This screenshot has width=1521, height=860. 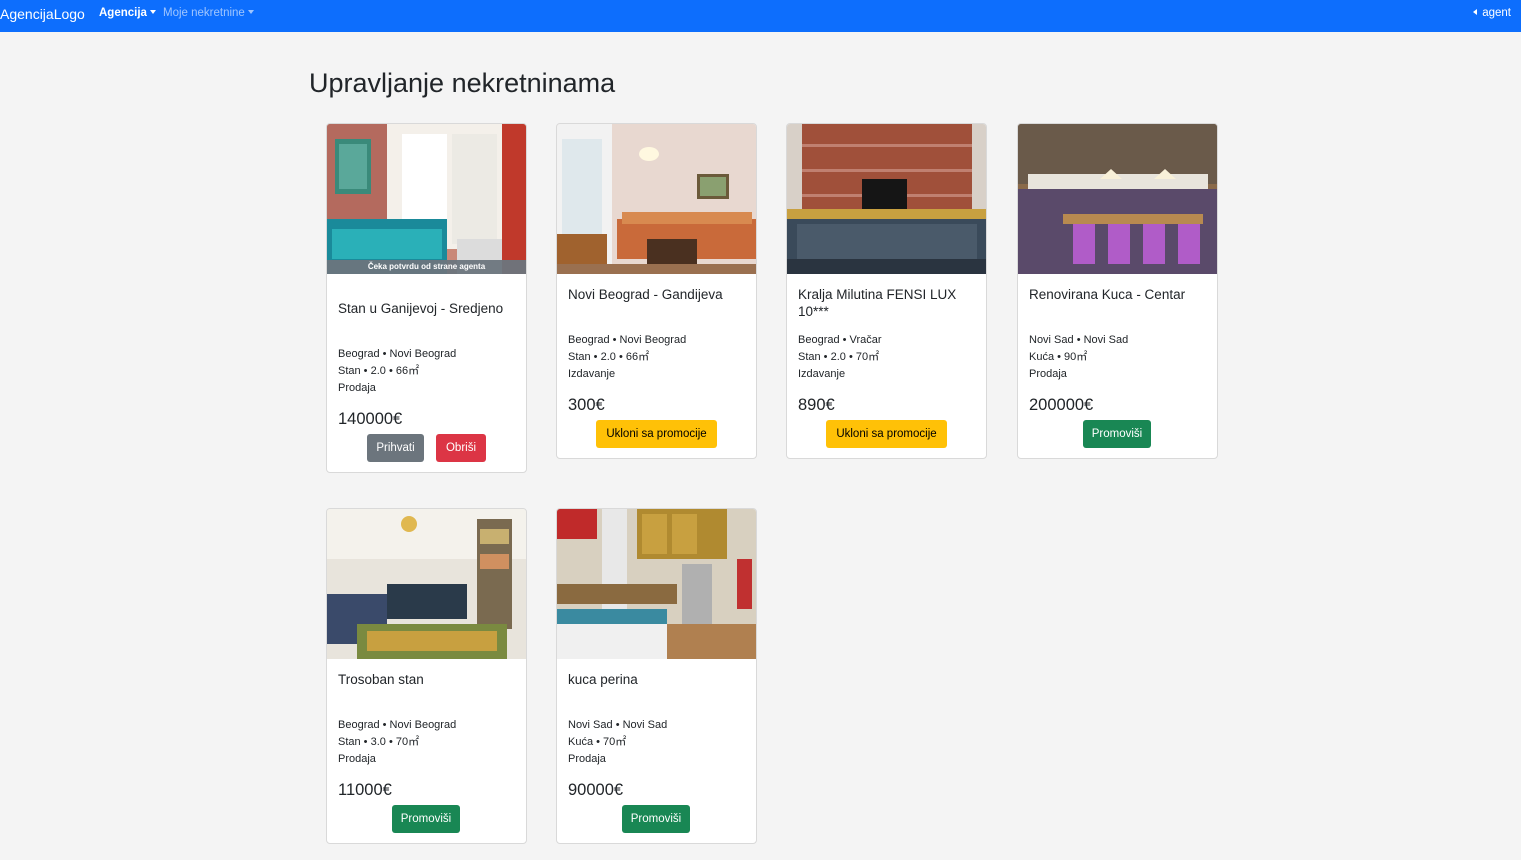 What do you see at coordinates (816, 405) in the screenshot?
I see `property-price: 890€` at bounding box center [816, 405].